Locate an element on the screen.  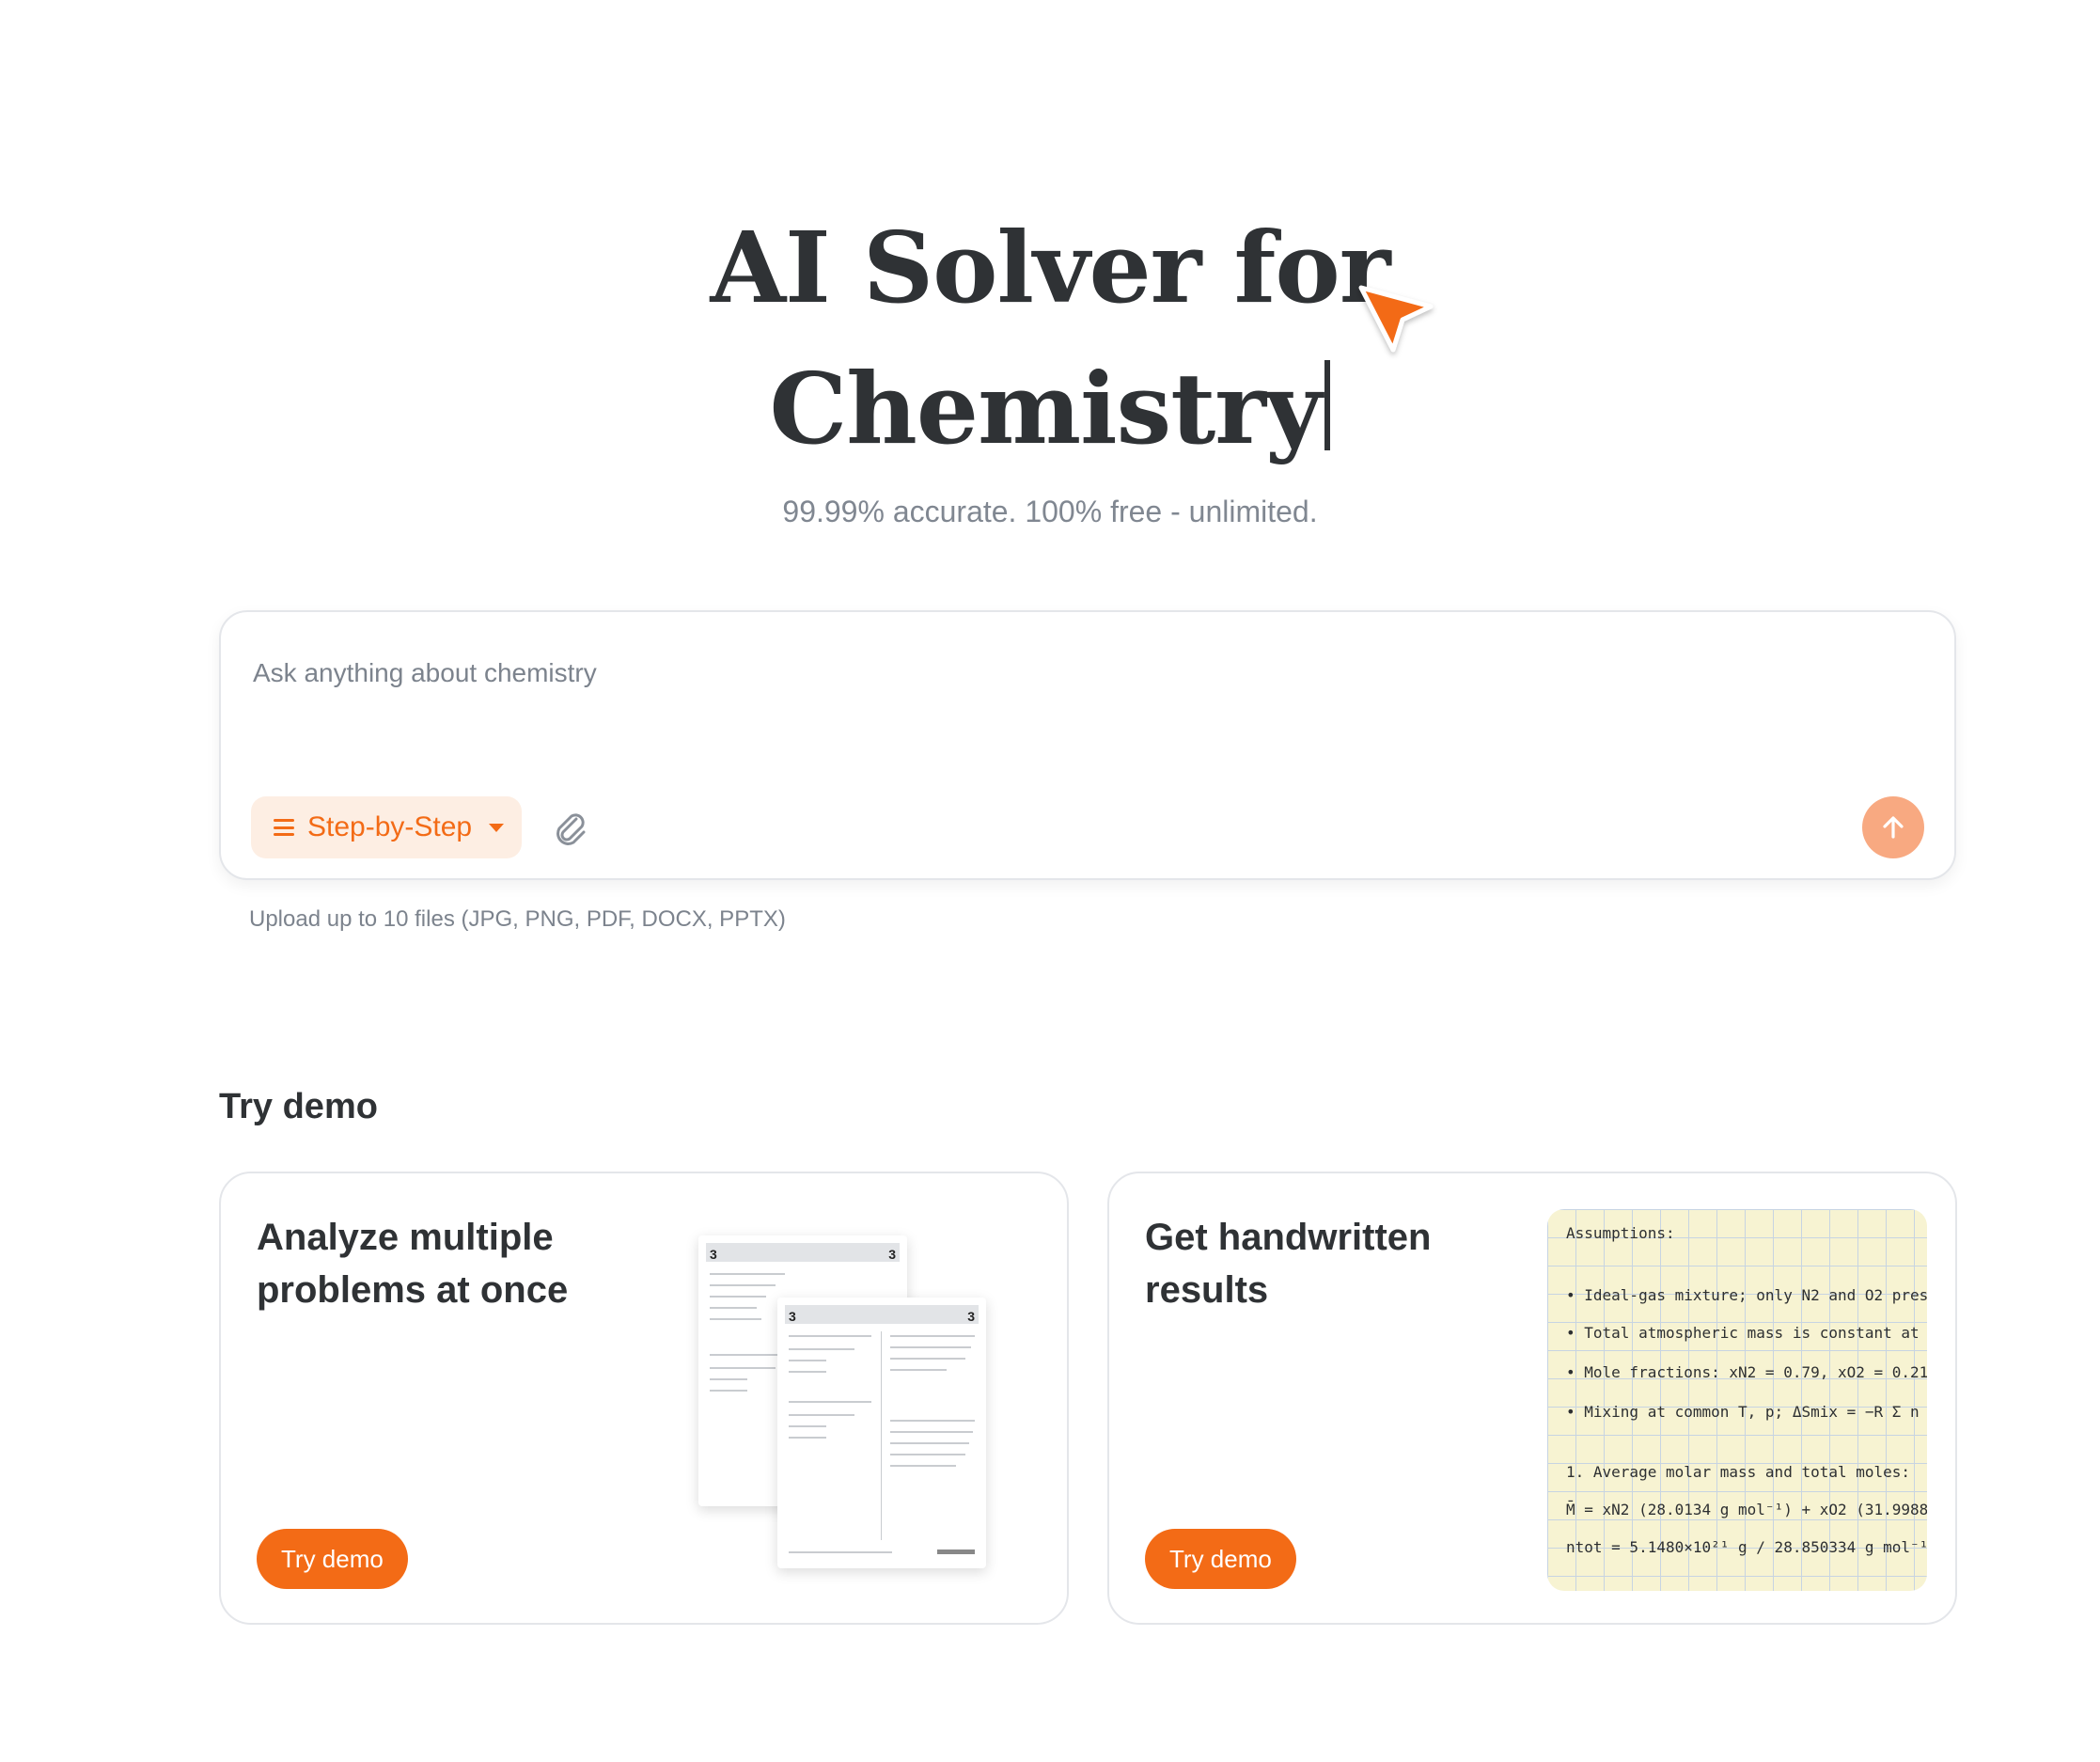
send-button is located at coordinates (1893, 827).